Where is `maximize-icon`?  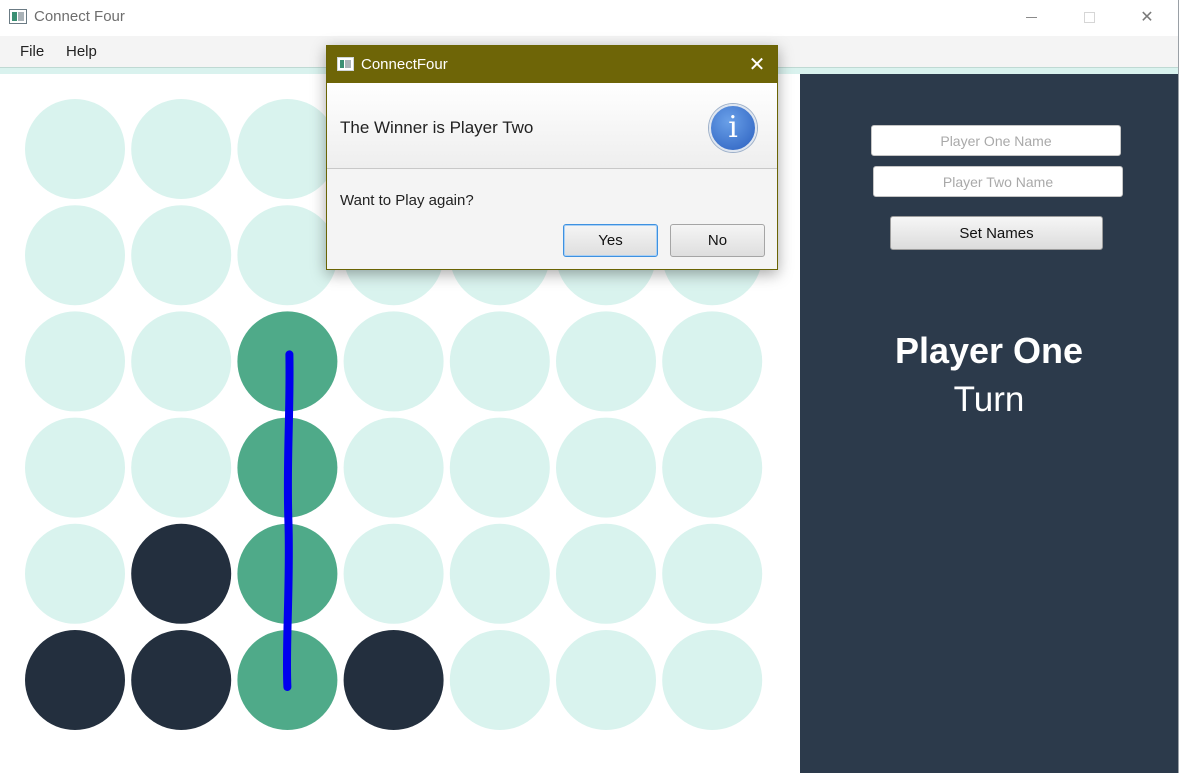
maximize-icon is located at coordinates (1089, 17).